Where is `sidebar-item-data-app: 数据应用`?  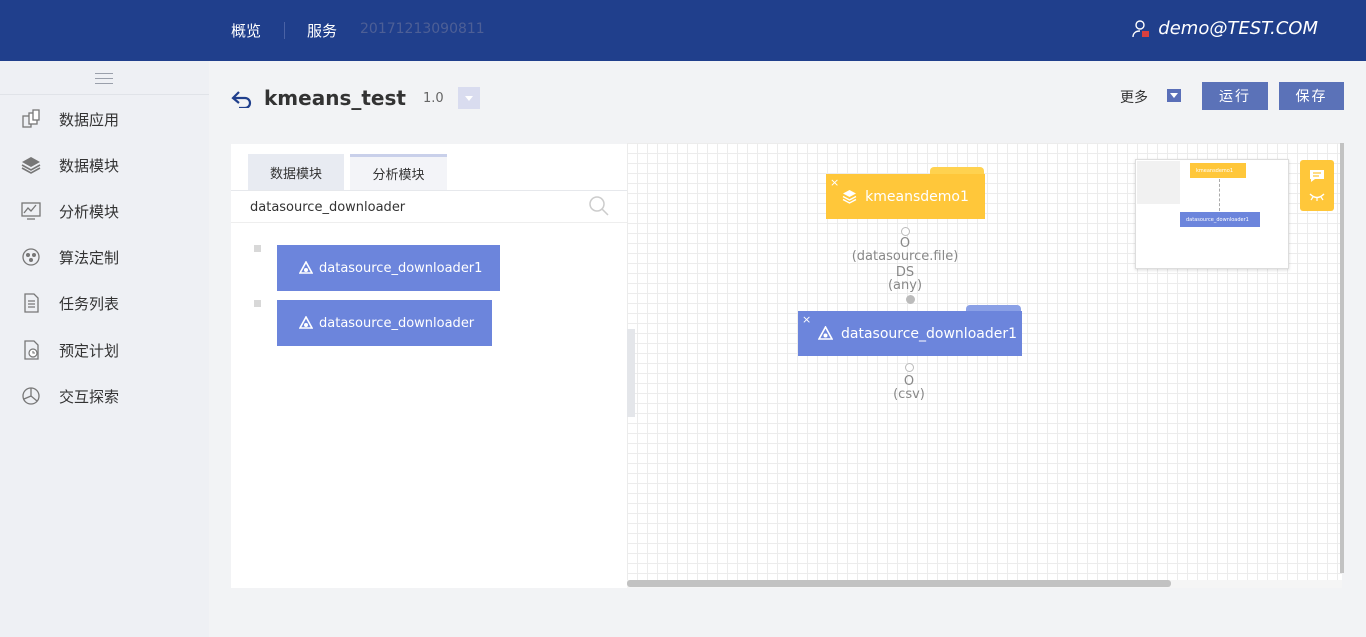 sidebar-item-data-app: 数据应用 is located at coordinates (69, 119).